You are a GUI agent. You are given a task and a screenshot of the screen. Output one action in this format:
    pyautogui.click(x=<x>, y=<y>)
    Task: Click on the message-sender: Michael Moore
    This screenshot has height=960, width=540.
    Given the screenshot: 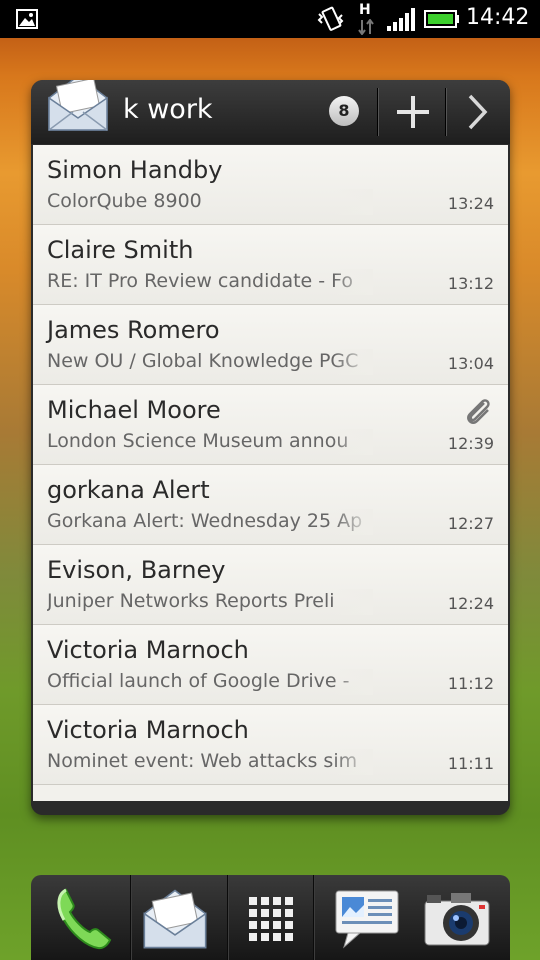 What is the action you would take?
    pyautogui.click(x=134, y=410)
    